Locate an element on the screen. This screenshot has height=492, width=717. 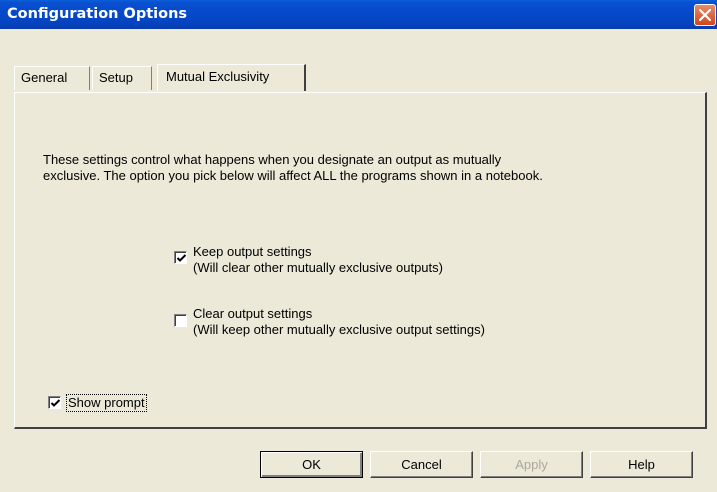
tab-mutual-exclusivity: Mutual Exclusivity is located at coordinates (231, 77).